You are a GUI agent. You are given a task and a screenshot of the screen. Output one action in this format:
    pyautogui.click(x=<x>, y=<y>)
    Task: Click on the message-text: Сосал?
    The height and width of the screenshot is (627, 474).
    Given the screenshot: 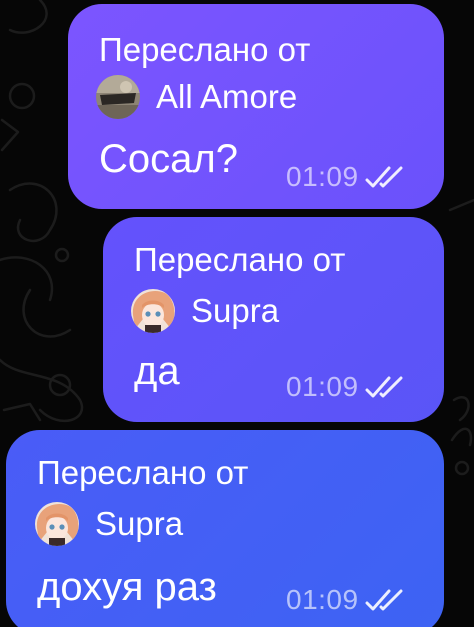 What is the action you would take?
    pyautogui.click(x=168, y=159)
    